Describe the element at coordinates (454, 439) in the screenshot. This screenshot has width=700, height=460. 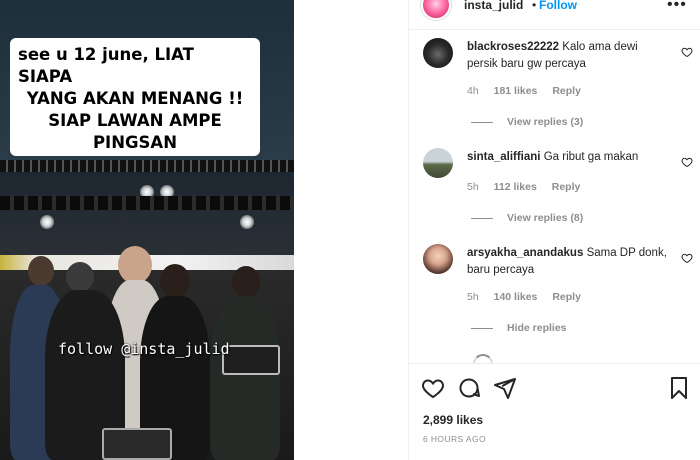
I see `post-timestamp: 6 HOURS AGO` at that location.